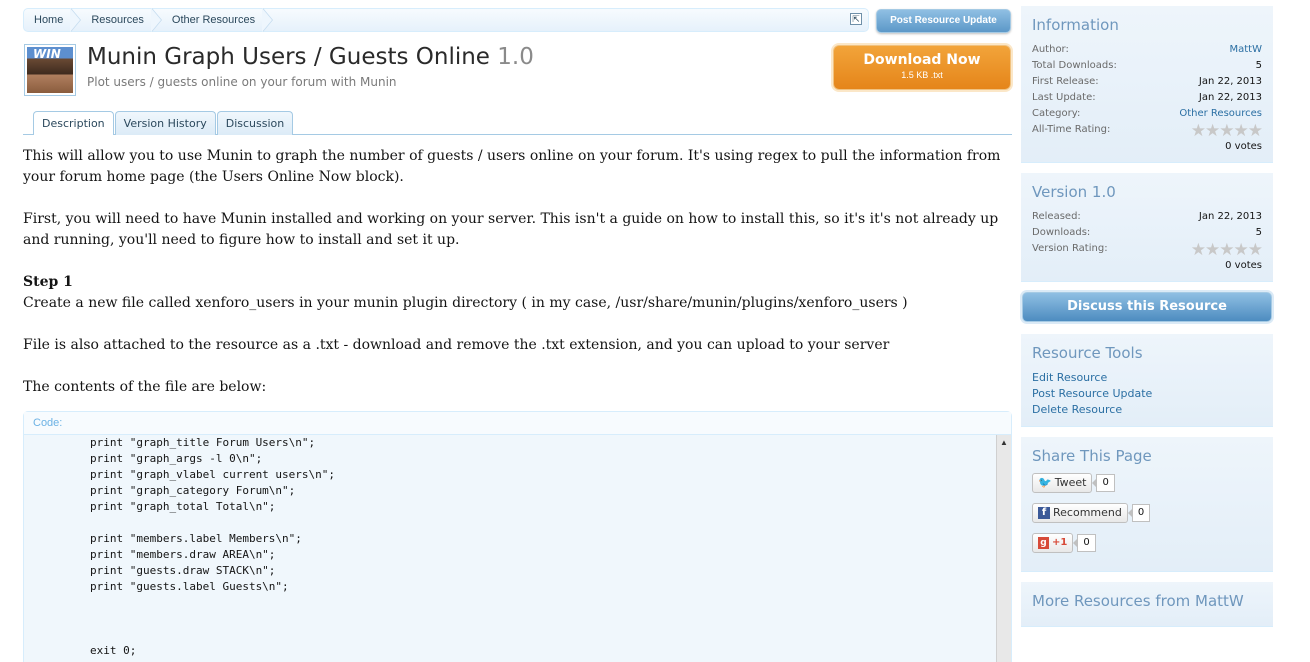 This screenshot has height=662, width=1310. Describe the element at coordinates (1050, 49) in the screenshot. I see `author-label: Author:` at that location.